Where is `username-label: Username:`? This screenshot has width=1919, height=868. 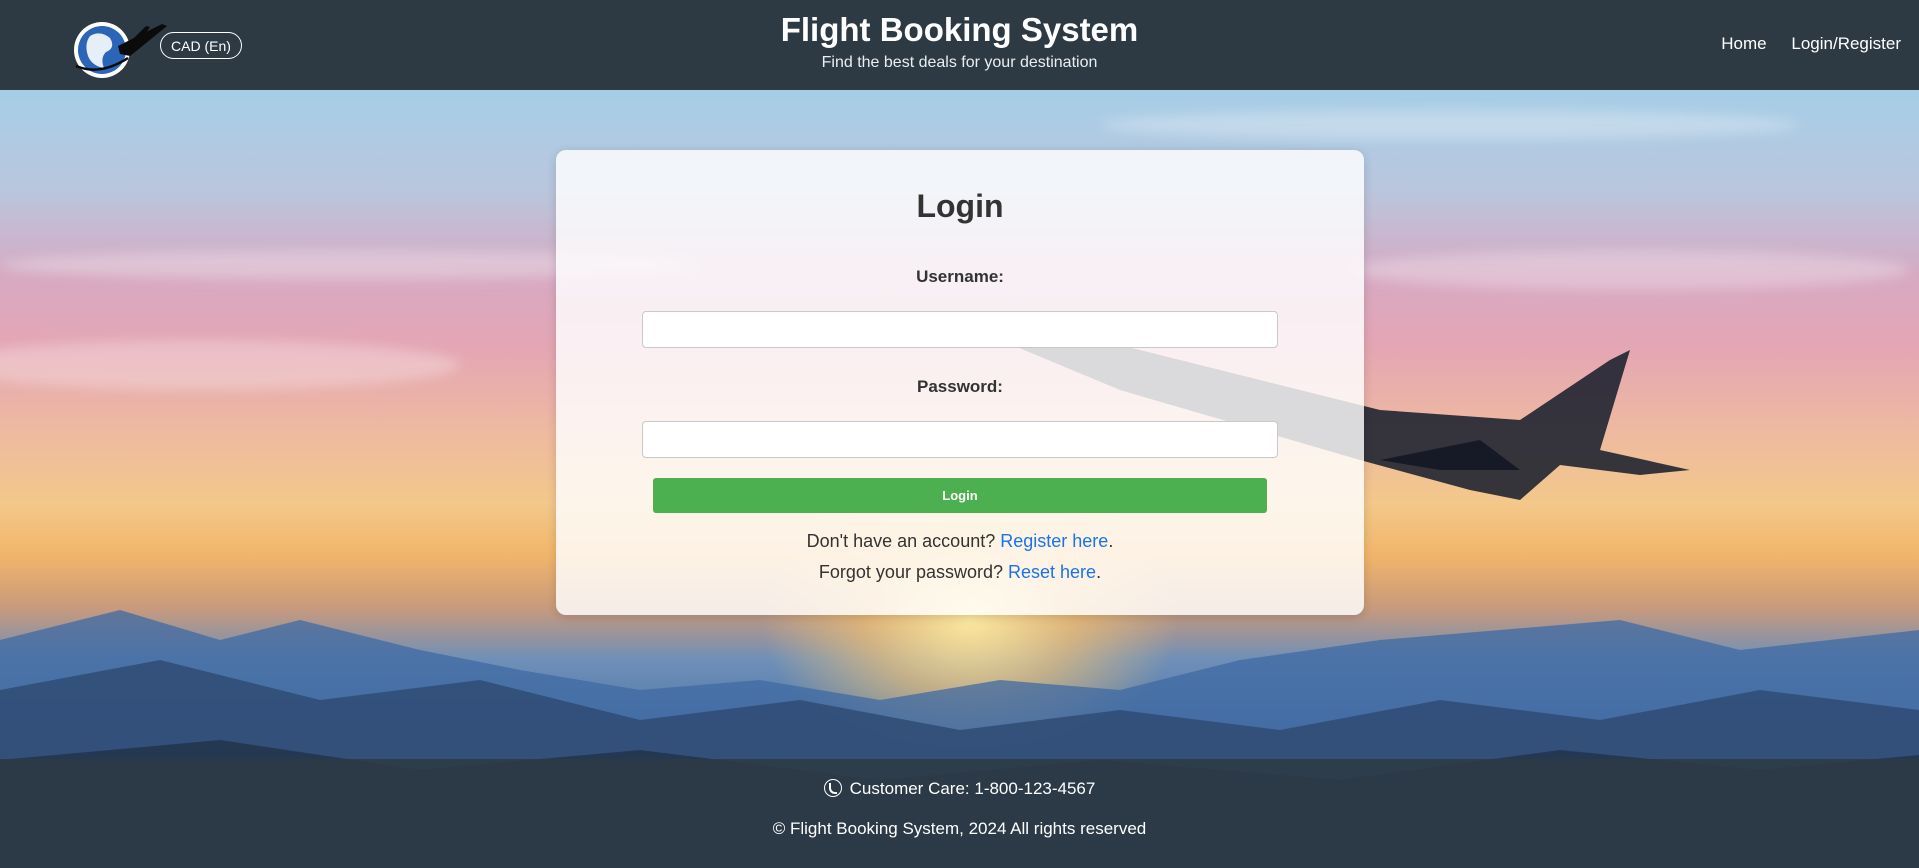
username-label: Username: is located at coordinates (960, 276).